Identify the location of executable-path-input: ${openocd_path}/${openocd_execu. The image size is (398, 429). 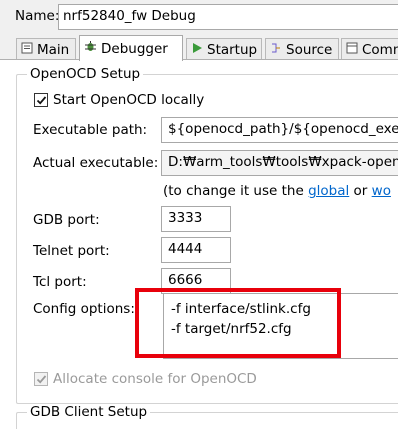
(279, 130).